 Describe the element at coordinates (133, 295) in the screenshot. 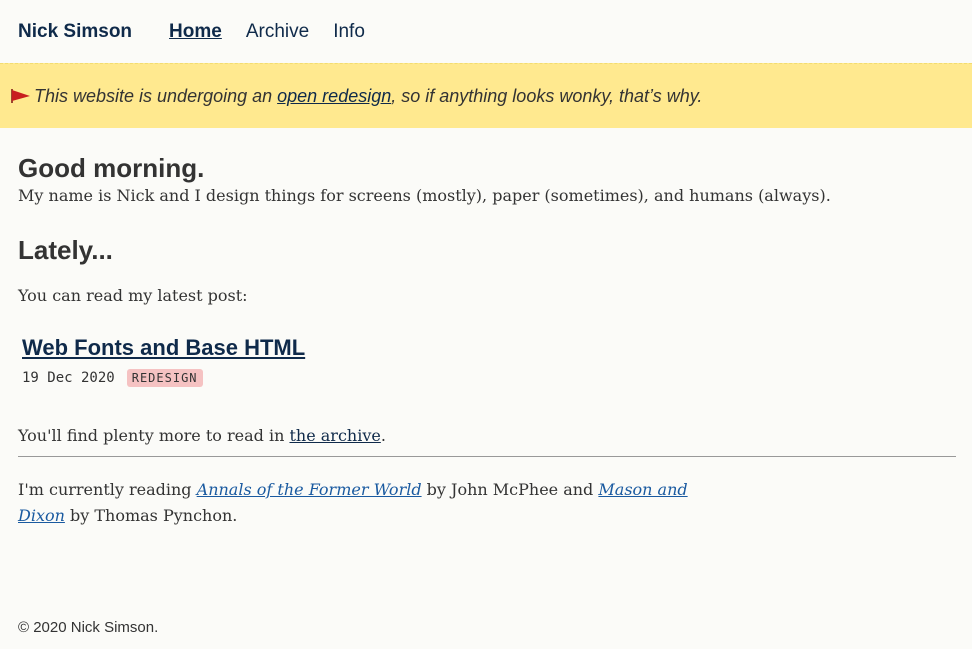

I see `latest-post-label: You can read my latest post:` at that location.